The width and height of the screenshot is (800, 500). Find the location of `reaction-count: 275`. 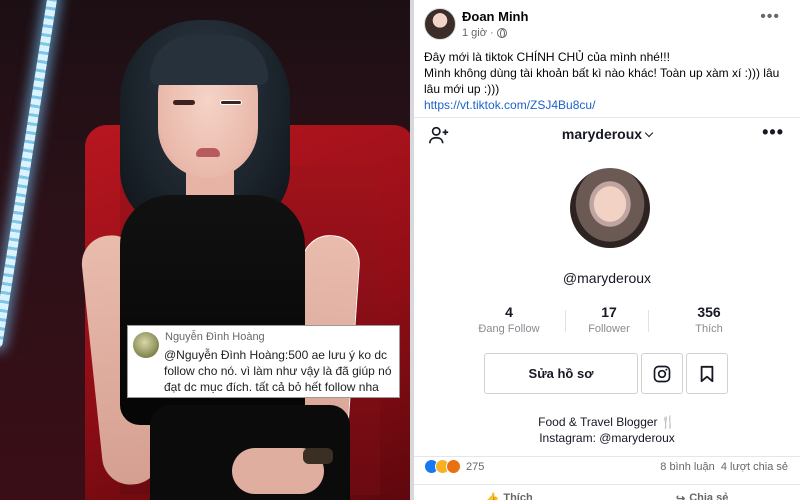

reaction-count: 275 is located at coordinates (475, 466).